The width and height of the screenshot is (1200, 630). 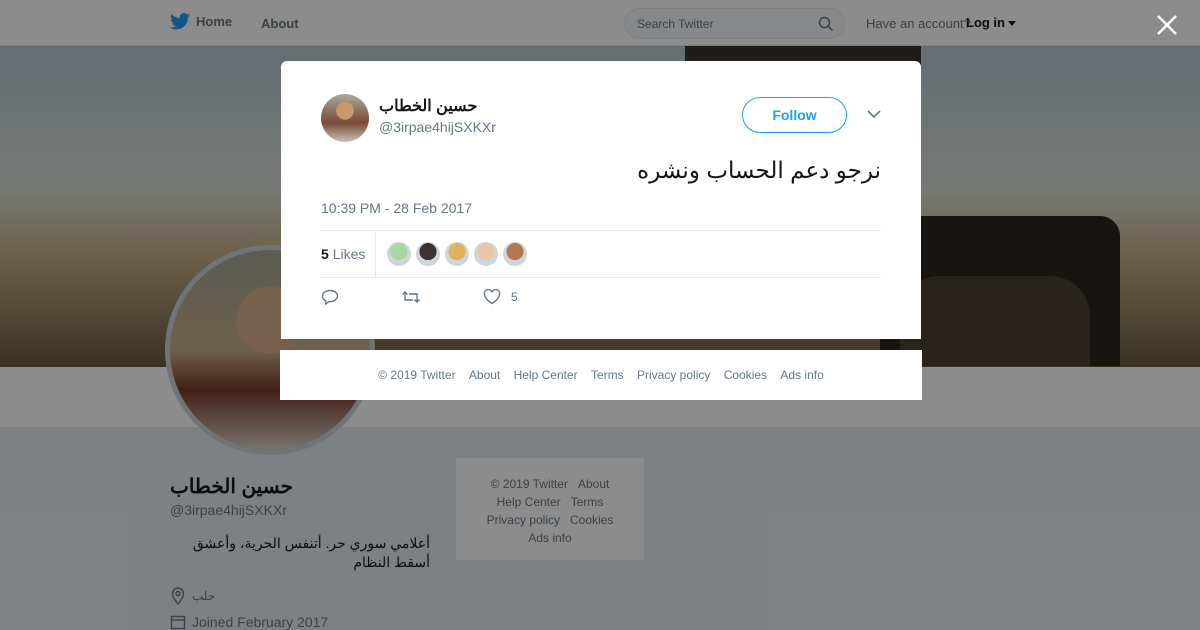 I want to click on stats-divider, so click(x=375, y=254).